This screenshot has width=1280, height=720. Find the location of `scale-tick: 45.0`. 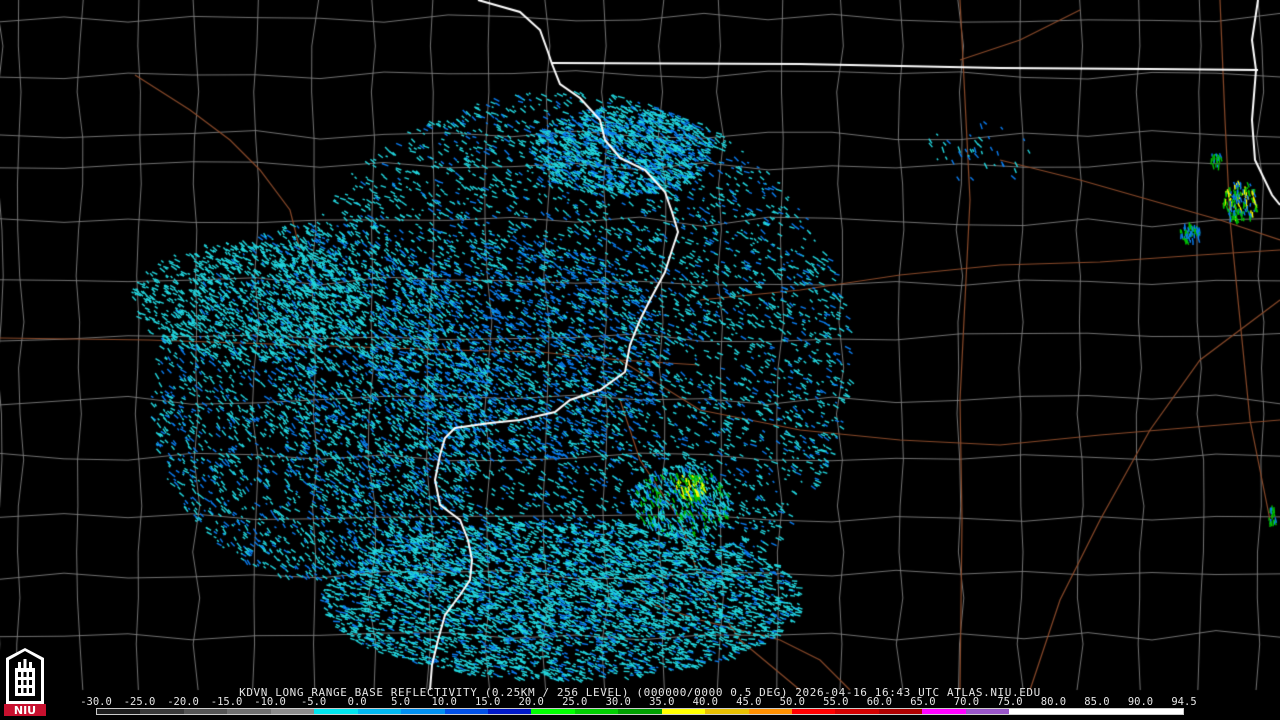

scale-tick: 45.0 is located at coordinates (749, 702).